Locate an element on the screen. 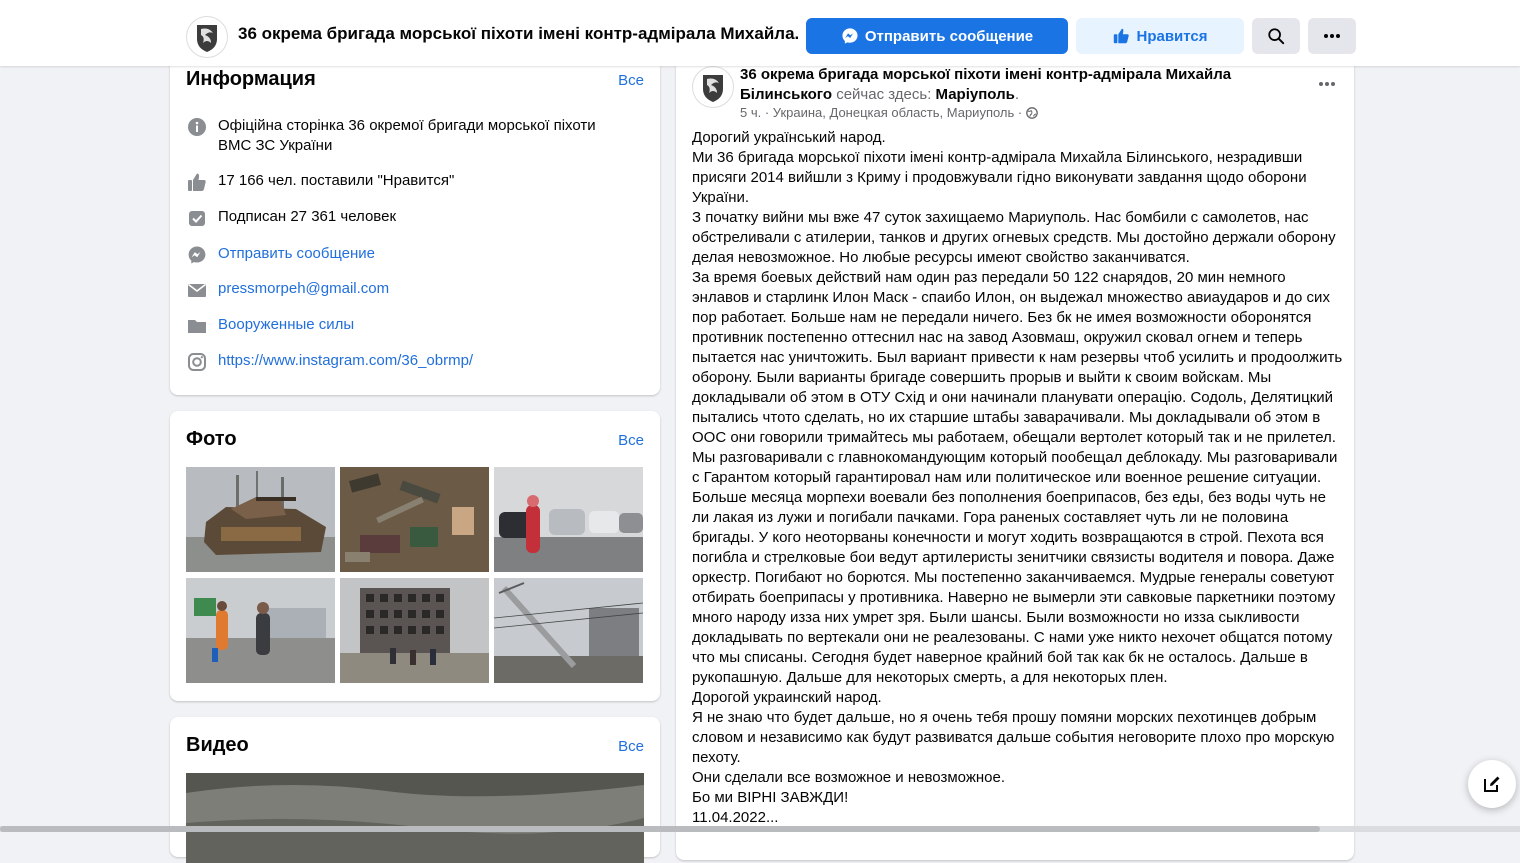 The image size is (1520, 863). checkin-text: сейчас здесь: is located at coordinates (884, 94).